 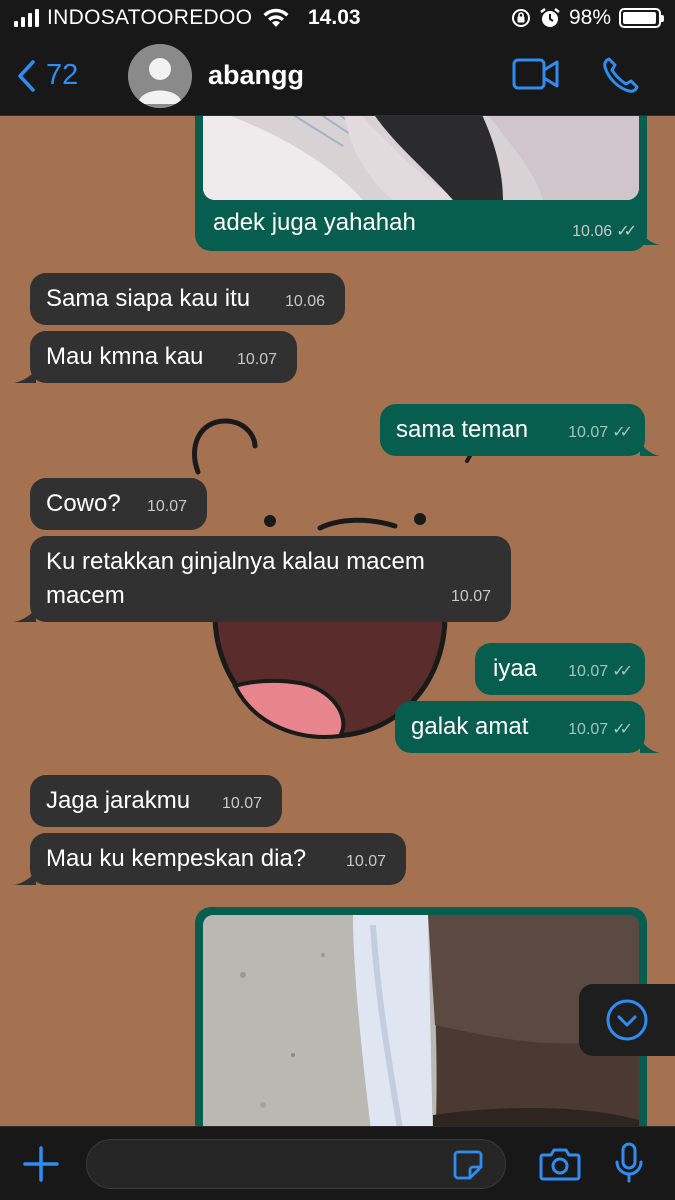 What do you see at coordinates (620, 76) in the screenshot?
I see `phone-call-icon` at bounding box center [620, 76].